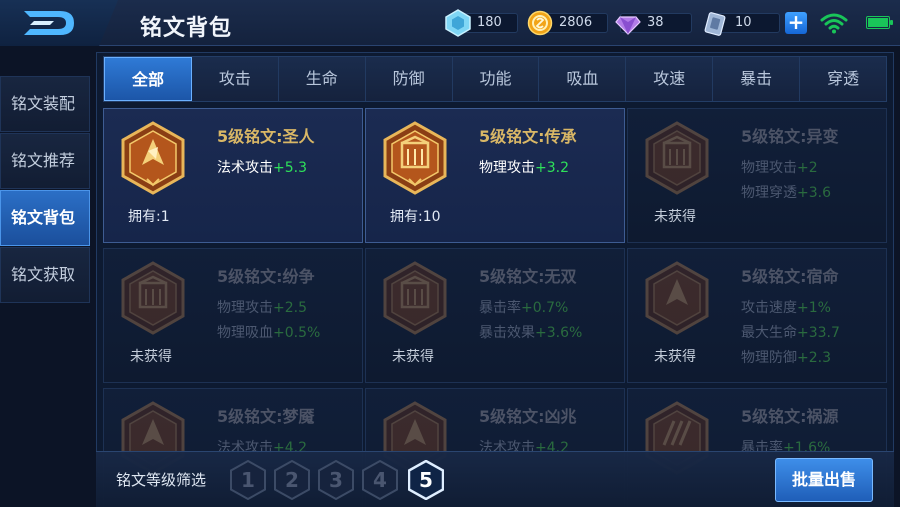  I want to click on diamond-icon, so click(628, 25).